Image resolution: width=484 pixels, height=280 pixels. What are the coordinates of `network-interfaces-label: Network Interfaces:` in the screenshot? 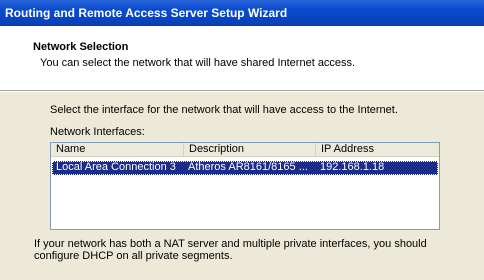 It's located at (97, 132).